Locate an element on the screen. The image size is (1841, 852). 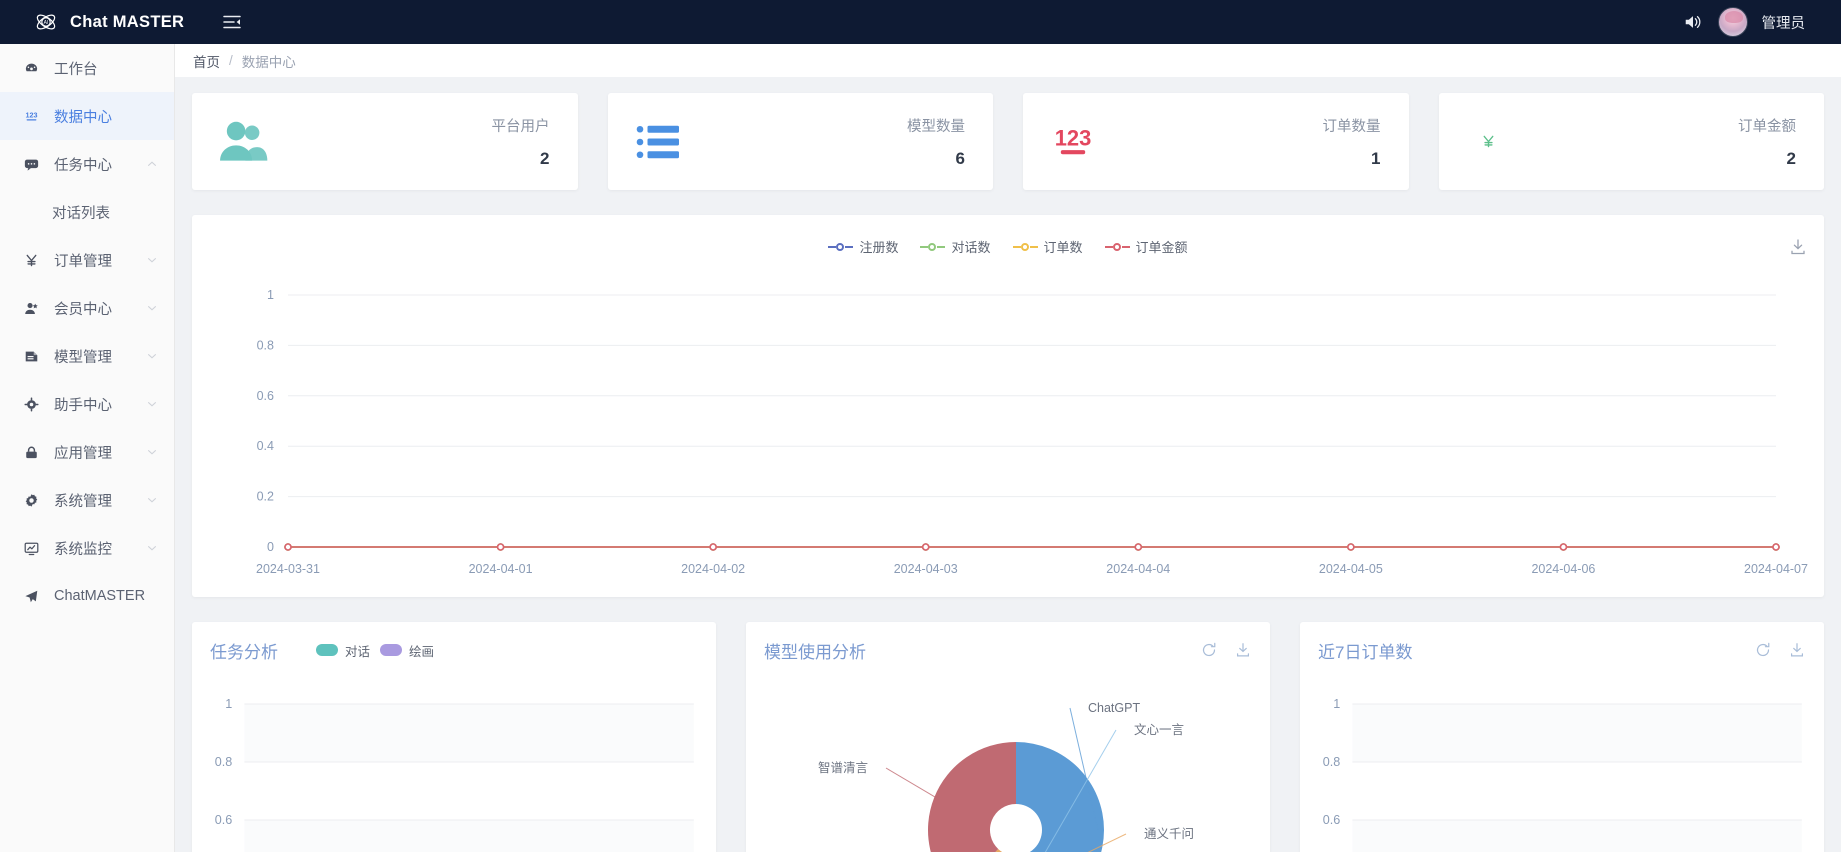
number-123-icon: 123 is located at coordinates (1073, 142).